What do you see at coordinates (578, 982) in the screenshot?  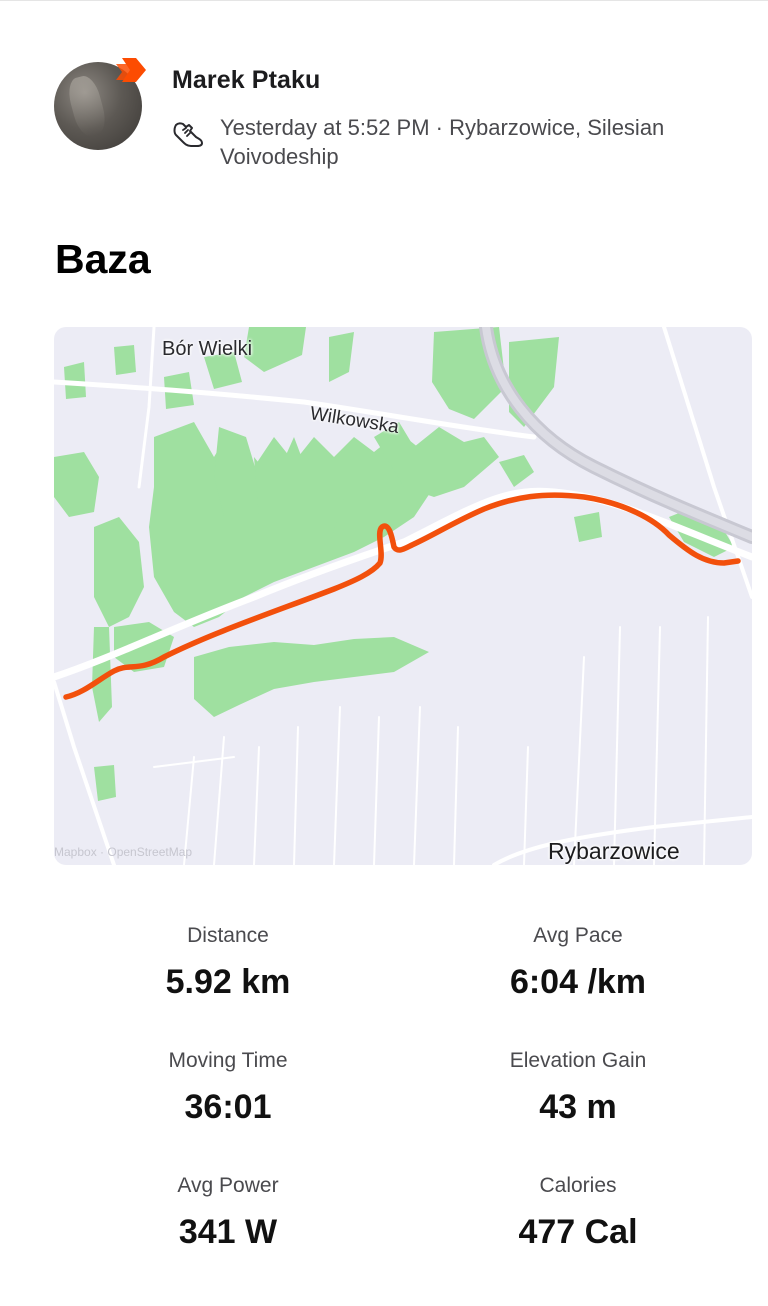 I see `stat-value: 6:04 /km` at bounding box center [578, 982].